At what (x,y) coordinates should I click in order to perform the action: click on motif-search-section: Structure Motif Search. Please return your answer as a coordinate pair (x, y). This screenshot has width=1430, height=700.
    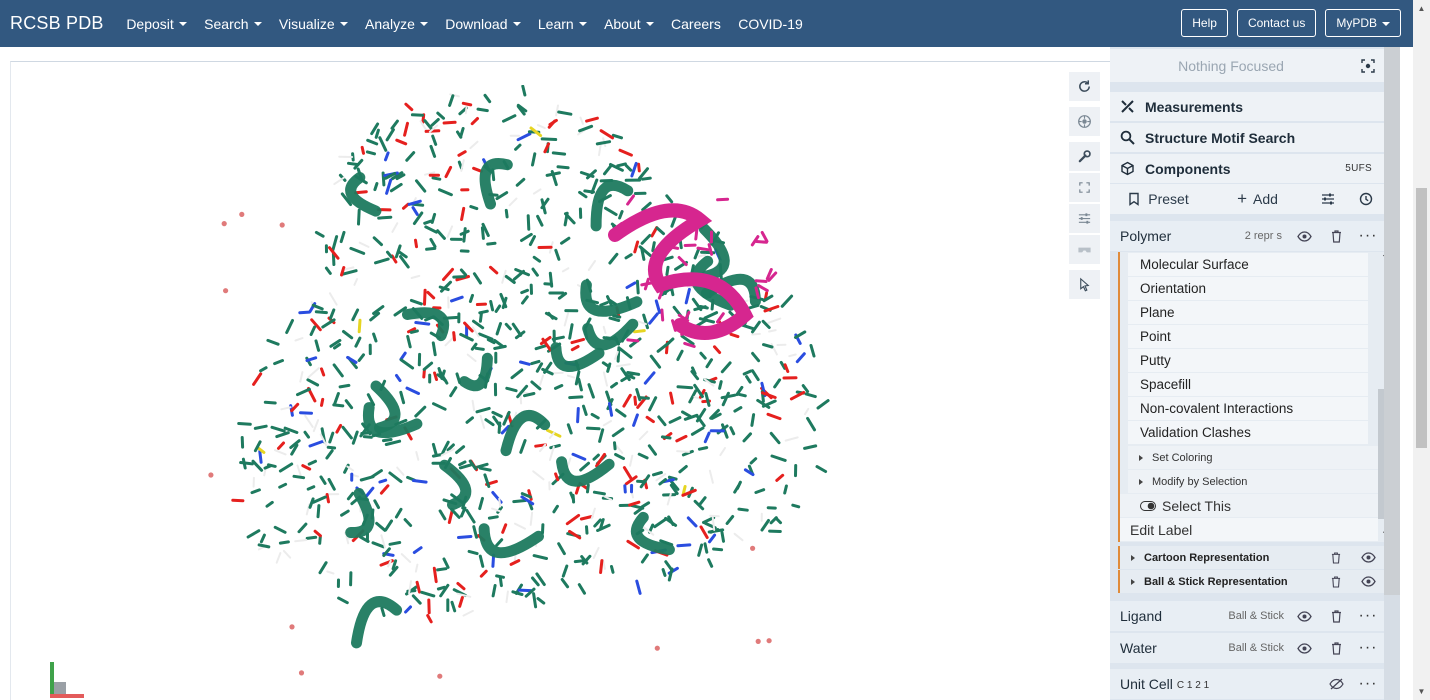
    Looking at the image, I should click on (1247, 137).